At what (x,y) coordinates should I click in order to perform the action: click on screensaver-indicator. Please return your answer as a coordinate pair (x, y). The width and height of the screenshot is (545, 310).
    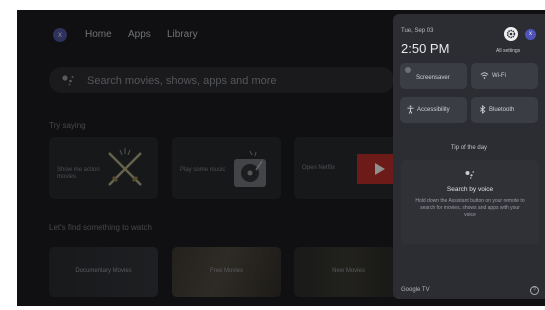
    Looking at the image, I should click on (408, 70).